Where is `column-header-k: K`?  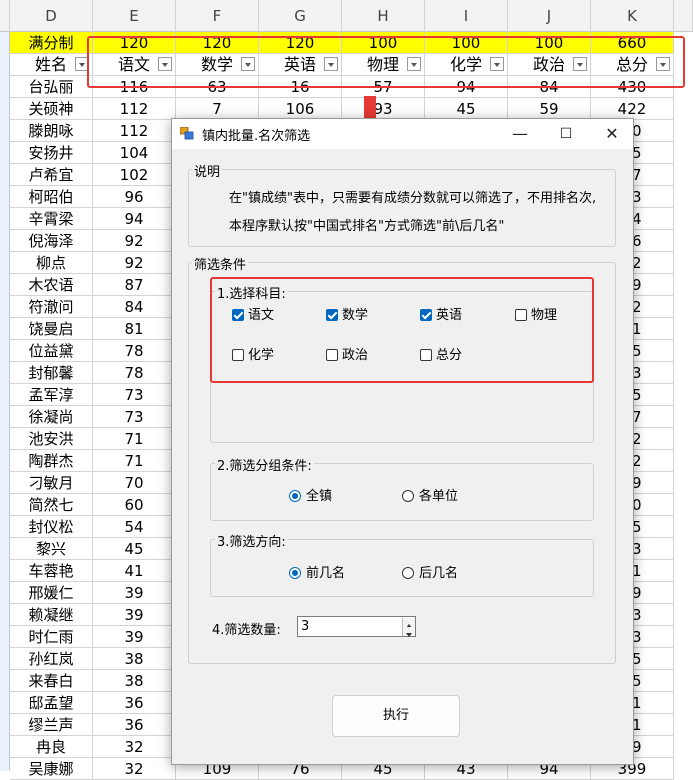 column-header-k: K is located at coordinates (632, 16).